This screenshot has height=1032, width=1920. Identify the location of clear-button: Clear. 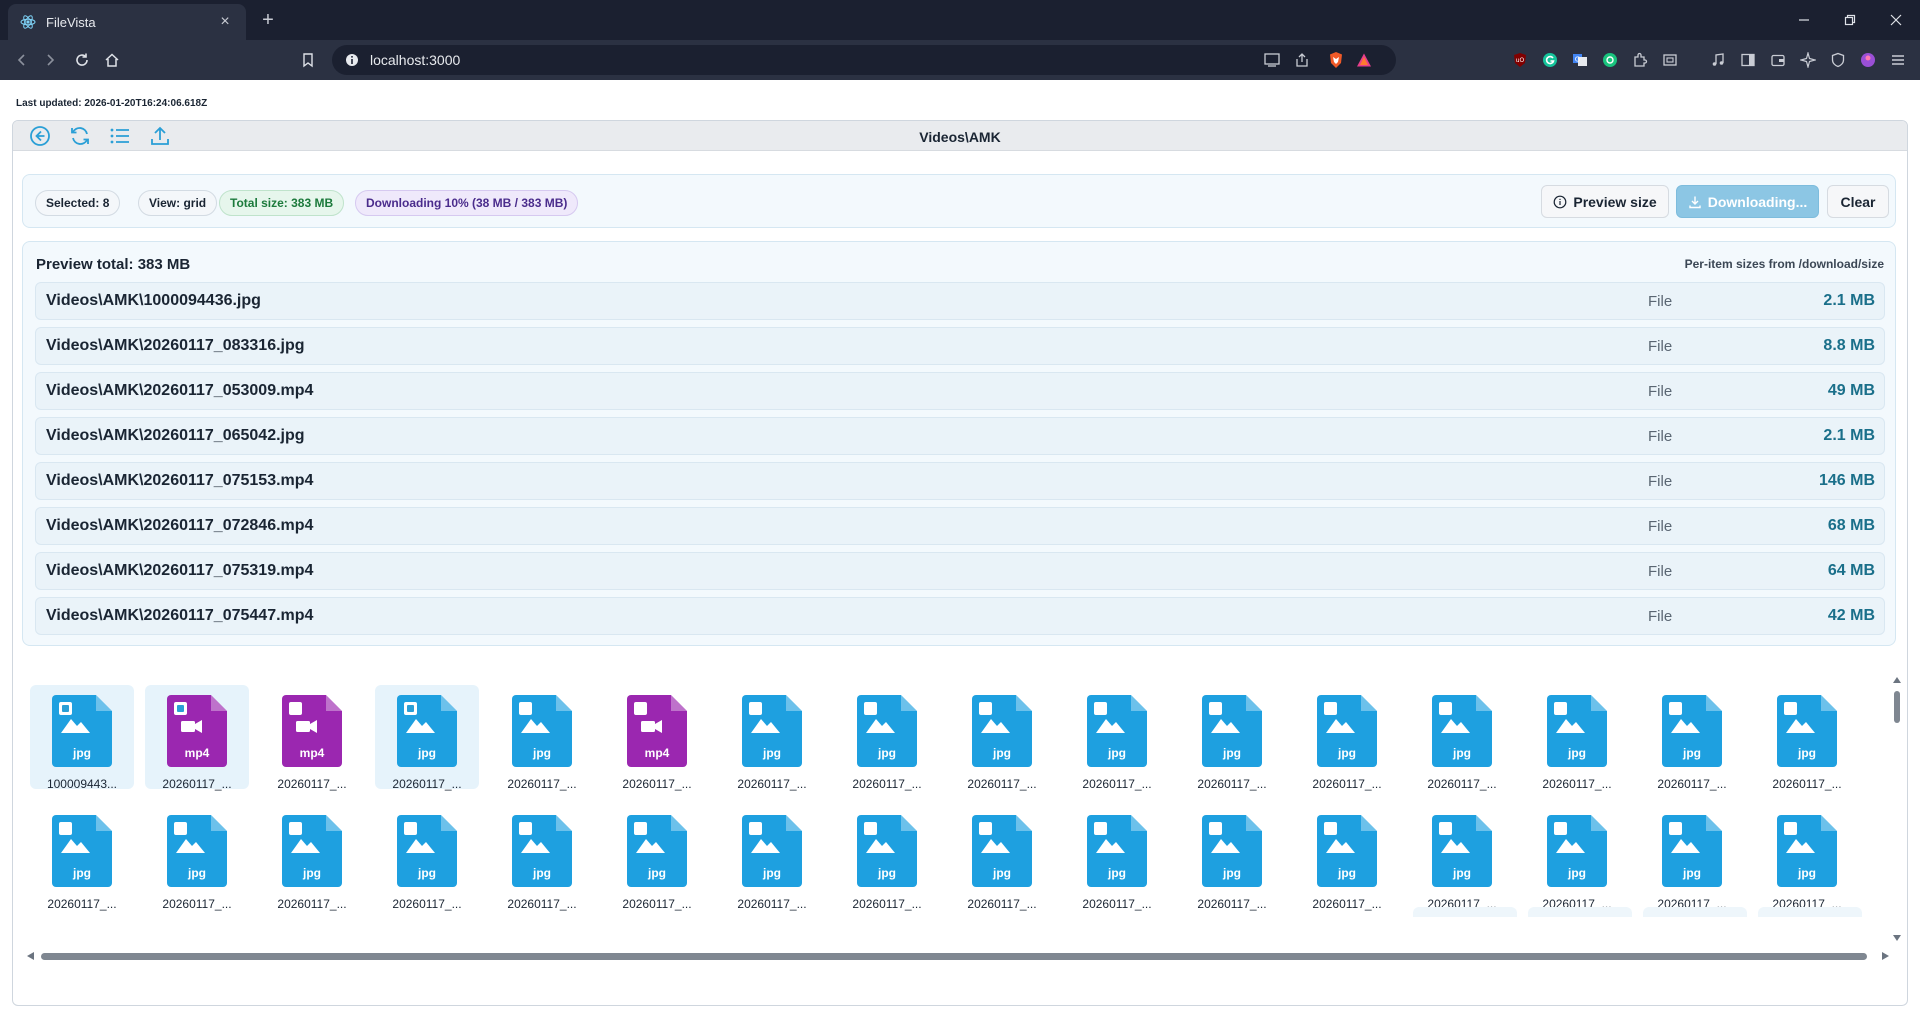
(1858, 201).